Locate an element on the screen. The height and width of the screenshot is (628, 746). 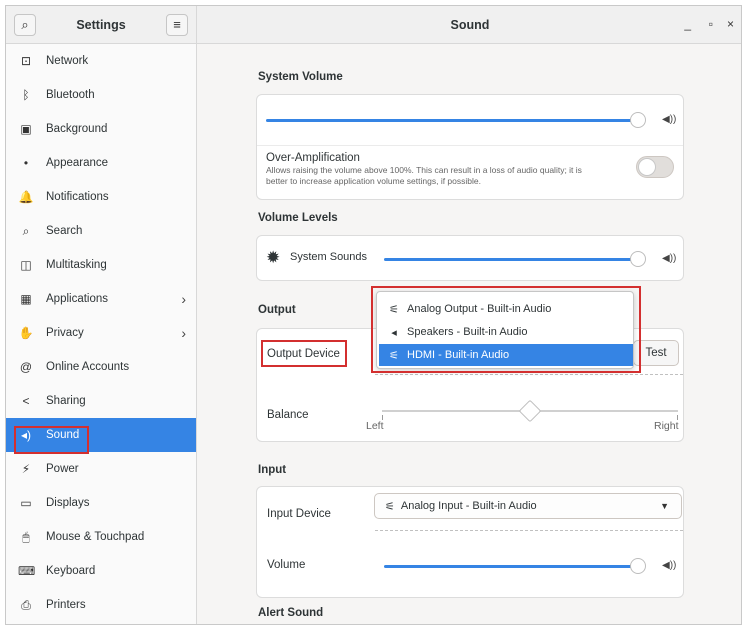
appearance-icon: • is located at coordinates (26, 163).